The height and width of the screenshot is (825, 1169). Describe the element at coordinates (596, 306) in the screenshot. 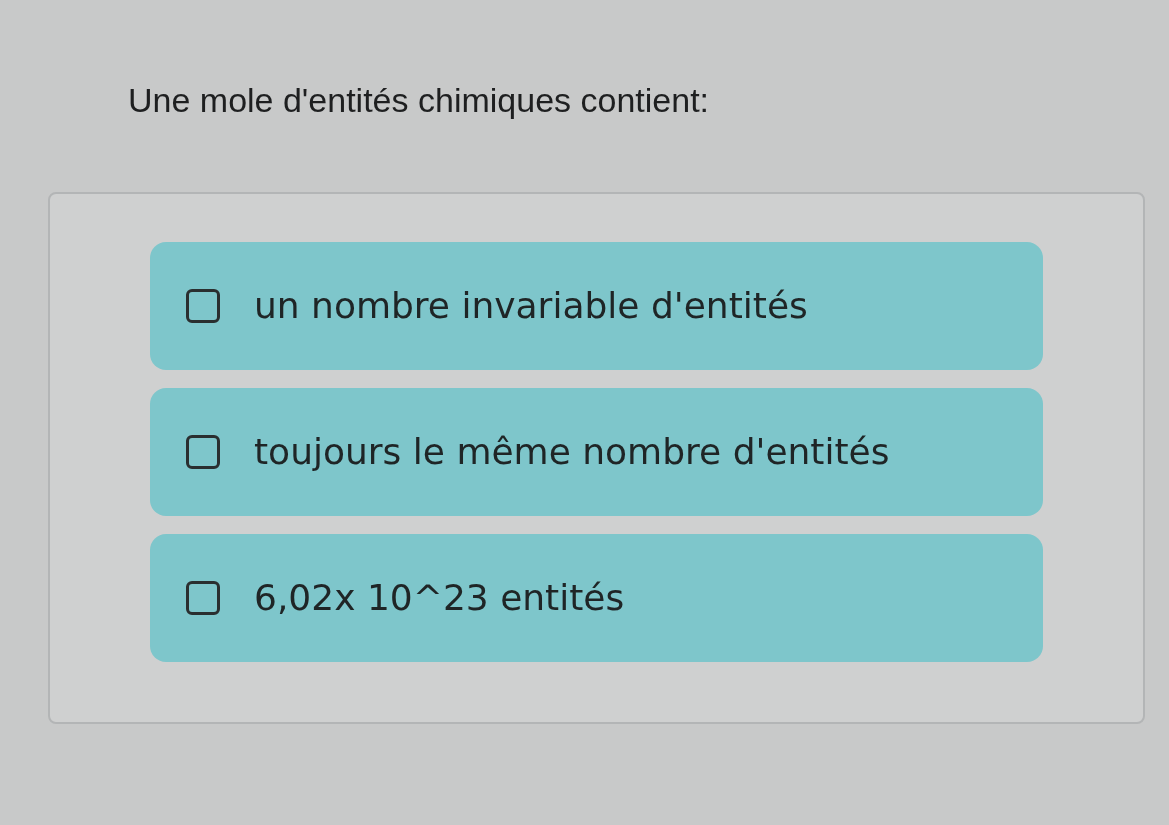

I see `answer-option: un nombre invariable d'entités` at that location.